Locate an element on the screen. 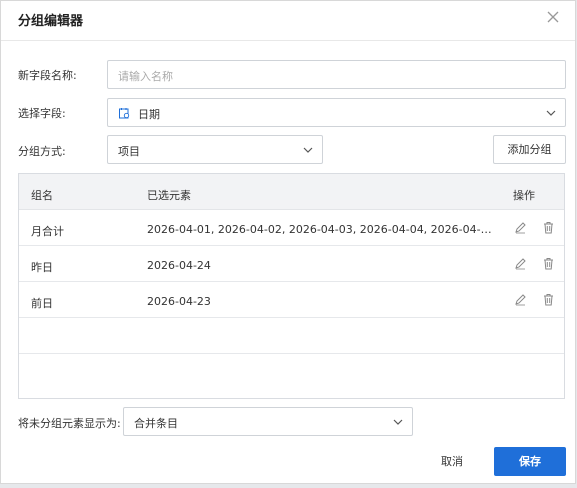 The width and height of the screenshot is (577, 488). row-elements: 2026-04-23 is located at coordinates (179, 301).